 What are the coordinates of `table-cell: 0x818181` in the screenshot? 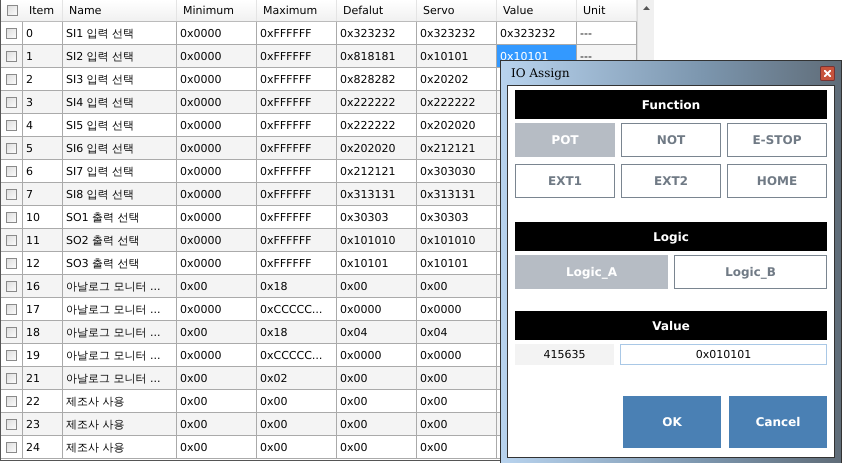 It's located at (377, 56).